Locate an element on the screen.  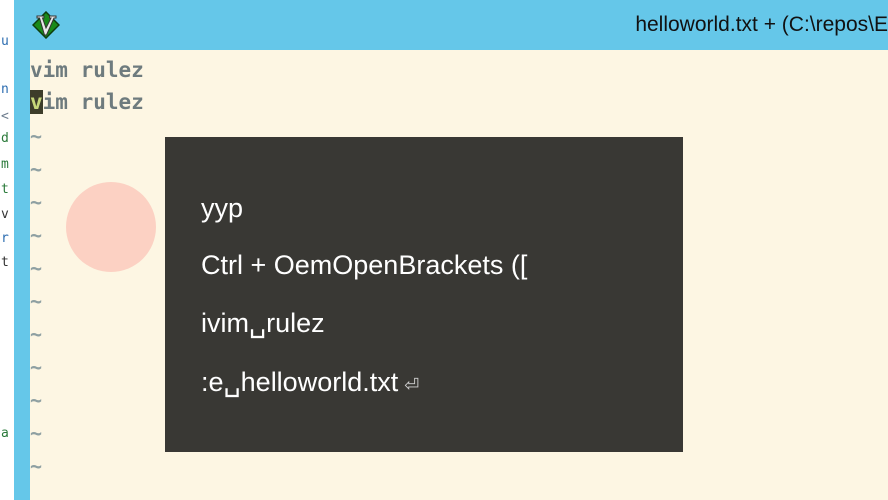
line-text: im rulez is located at coordinates (93, 102).